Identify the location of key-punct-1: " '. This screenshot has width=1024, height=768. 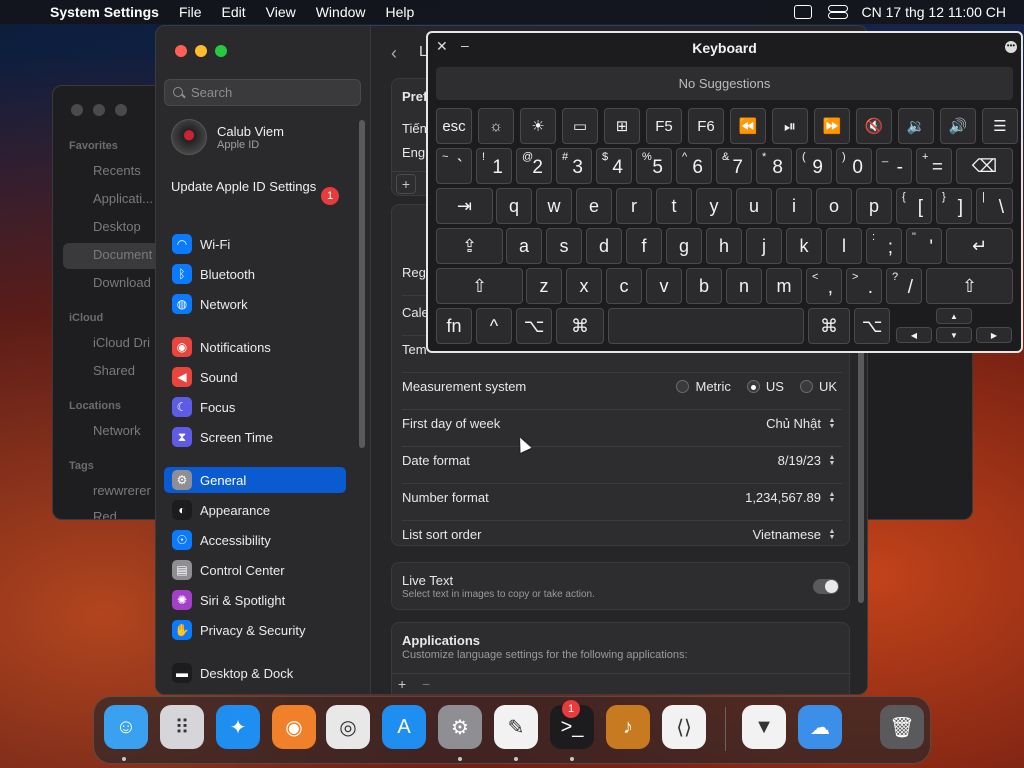
(924, 246).